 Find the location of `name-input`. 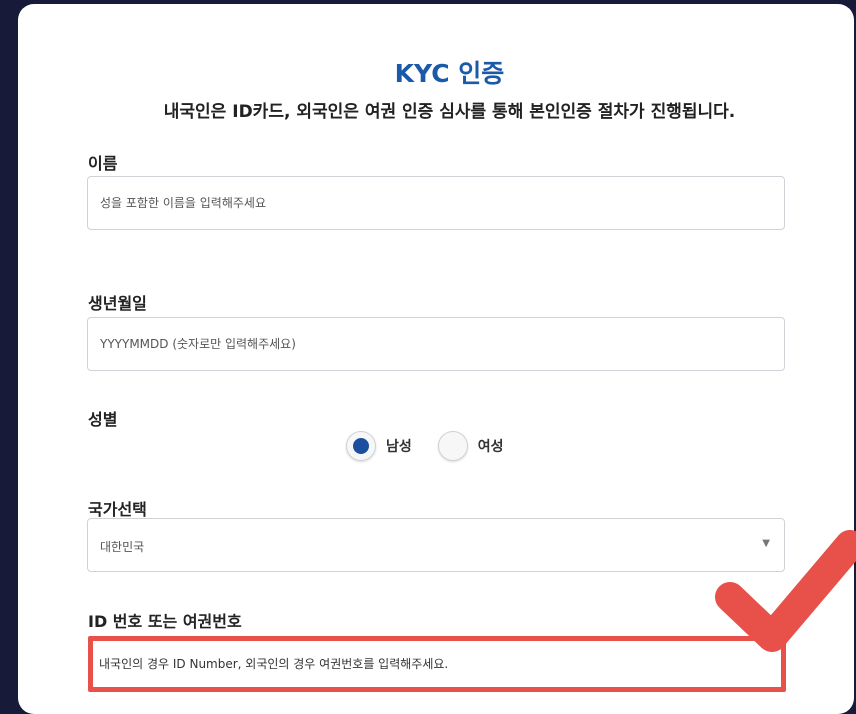

name-input is located at coordinates (436, 203).